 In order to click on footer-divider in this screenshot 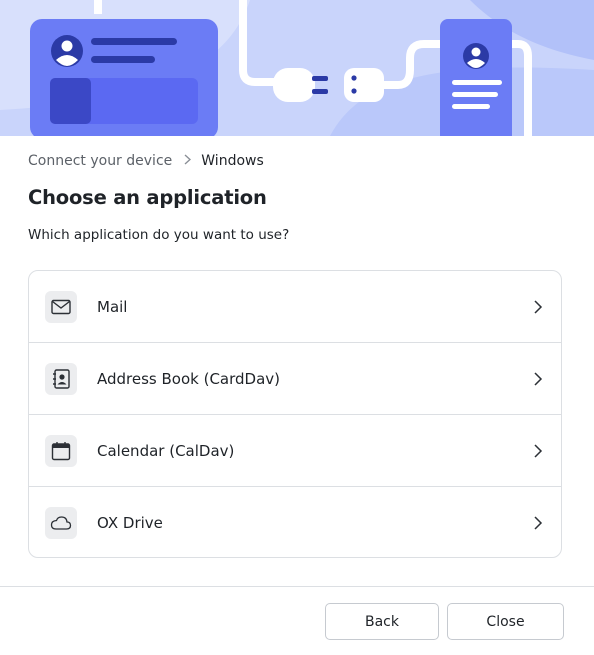, I will do `click(297, 586)`.